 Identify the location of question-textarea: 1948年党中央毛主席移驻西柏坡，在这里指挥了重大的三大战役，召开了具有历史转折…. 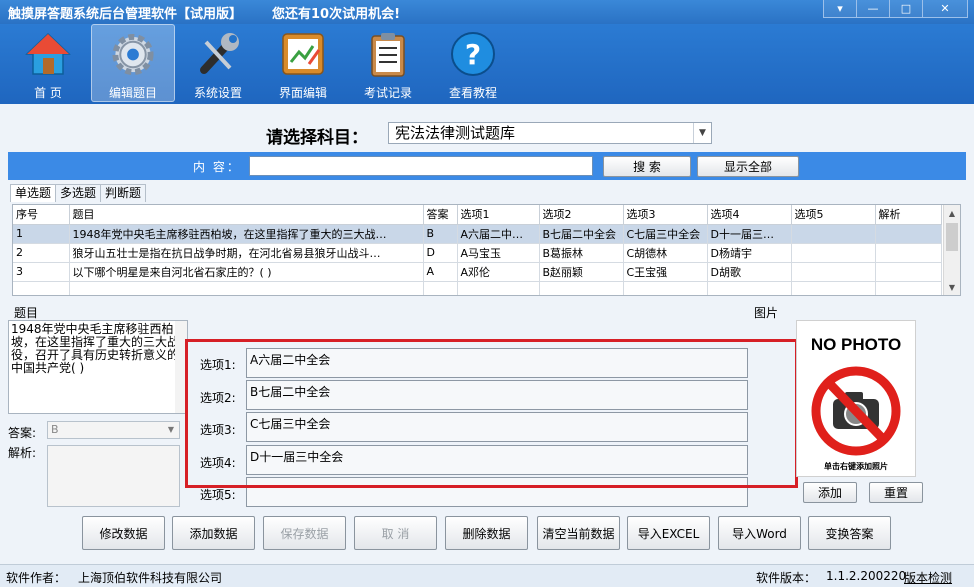
(98, 367).